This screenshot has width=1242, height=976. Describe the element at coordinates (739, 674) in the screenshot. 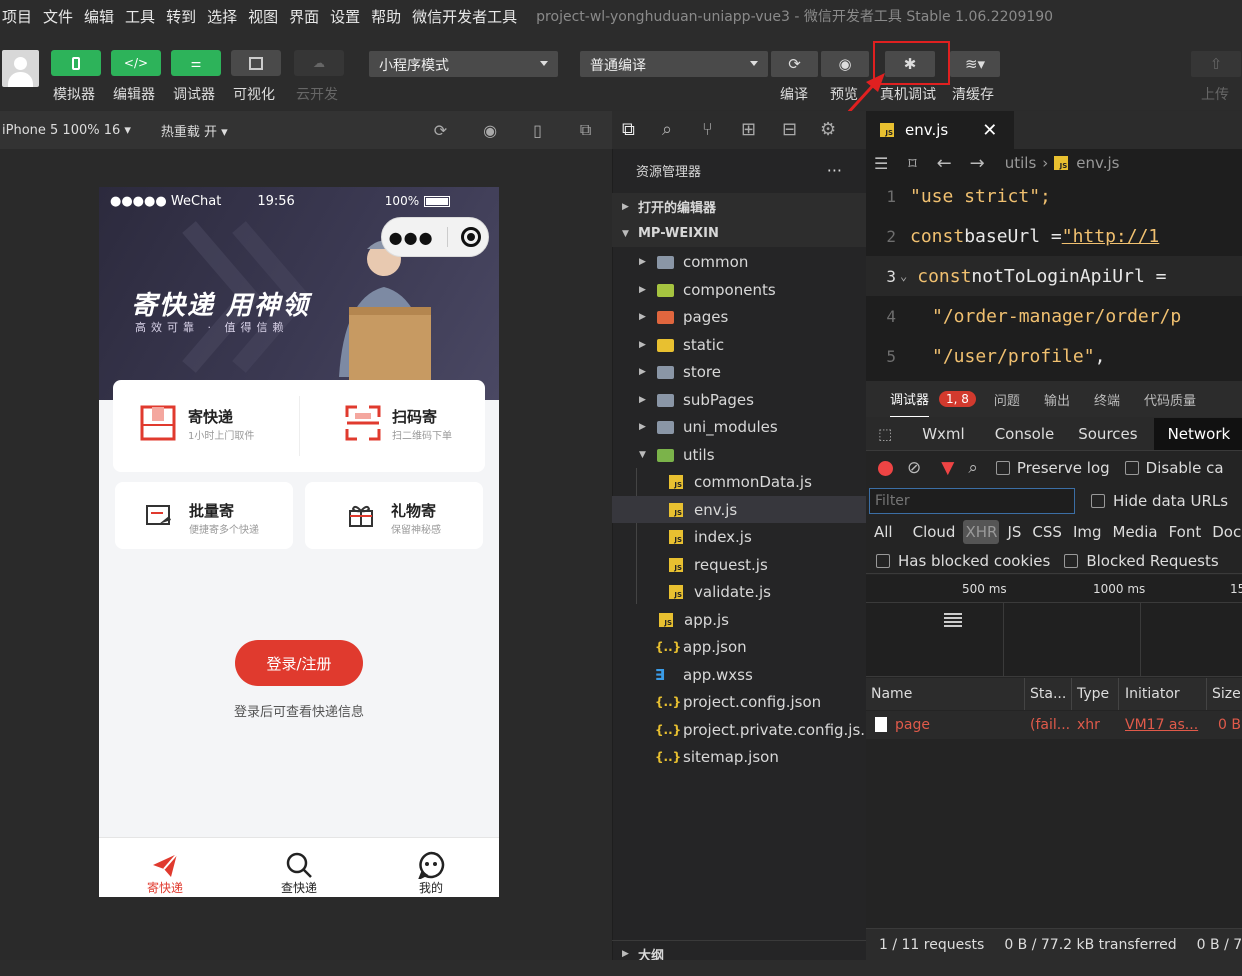

I see `file-app-wxss: ∃ app.wxss` at that location.